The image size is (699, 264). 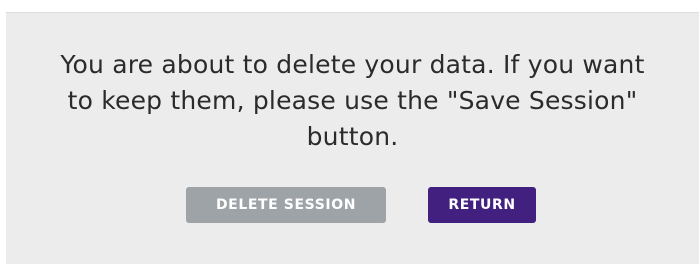 I want to click on return-button: RETURN, so click(x=482, y=205).